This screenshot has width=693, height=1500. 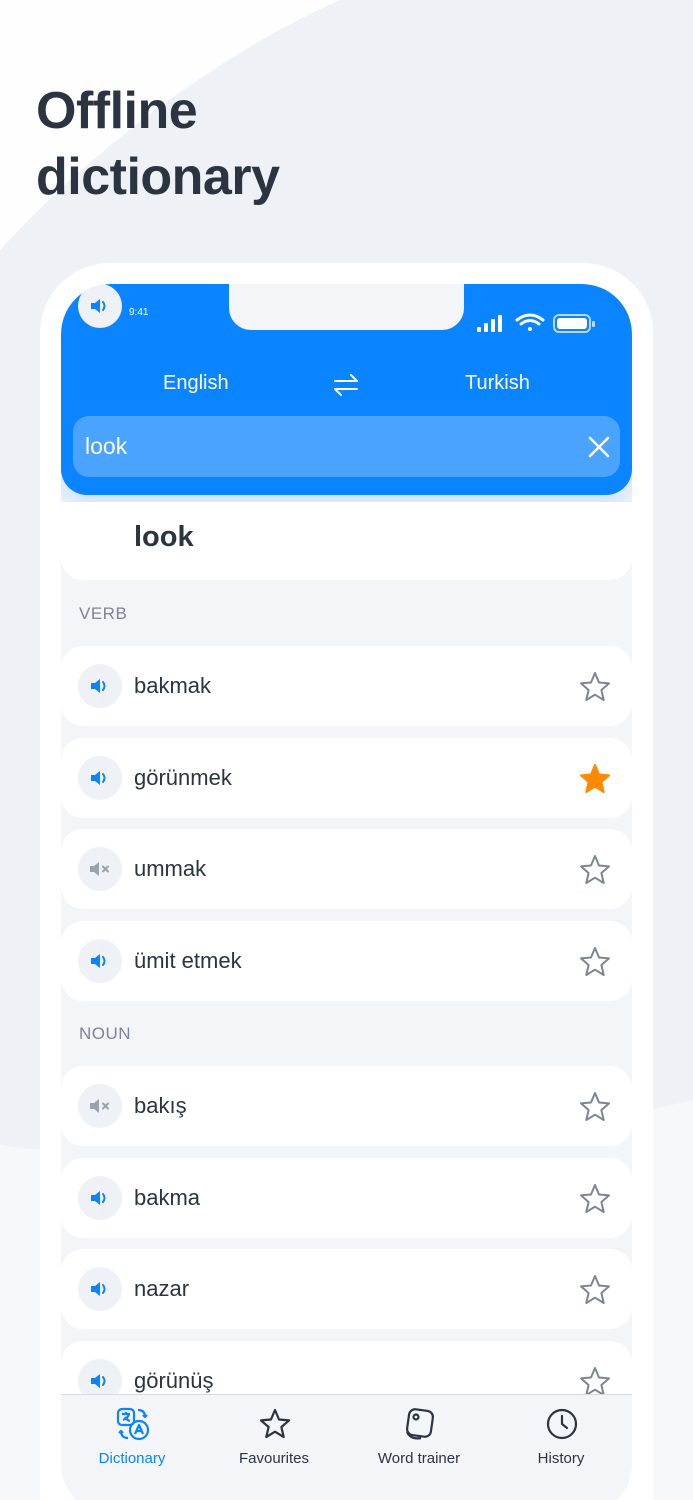 What do you see at coordinates (183, 777) in the screenshot?
I see `translation-word: görünmek` at bounding box center [183, 777].